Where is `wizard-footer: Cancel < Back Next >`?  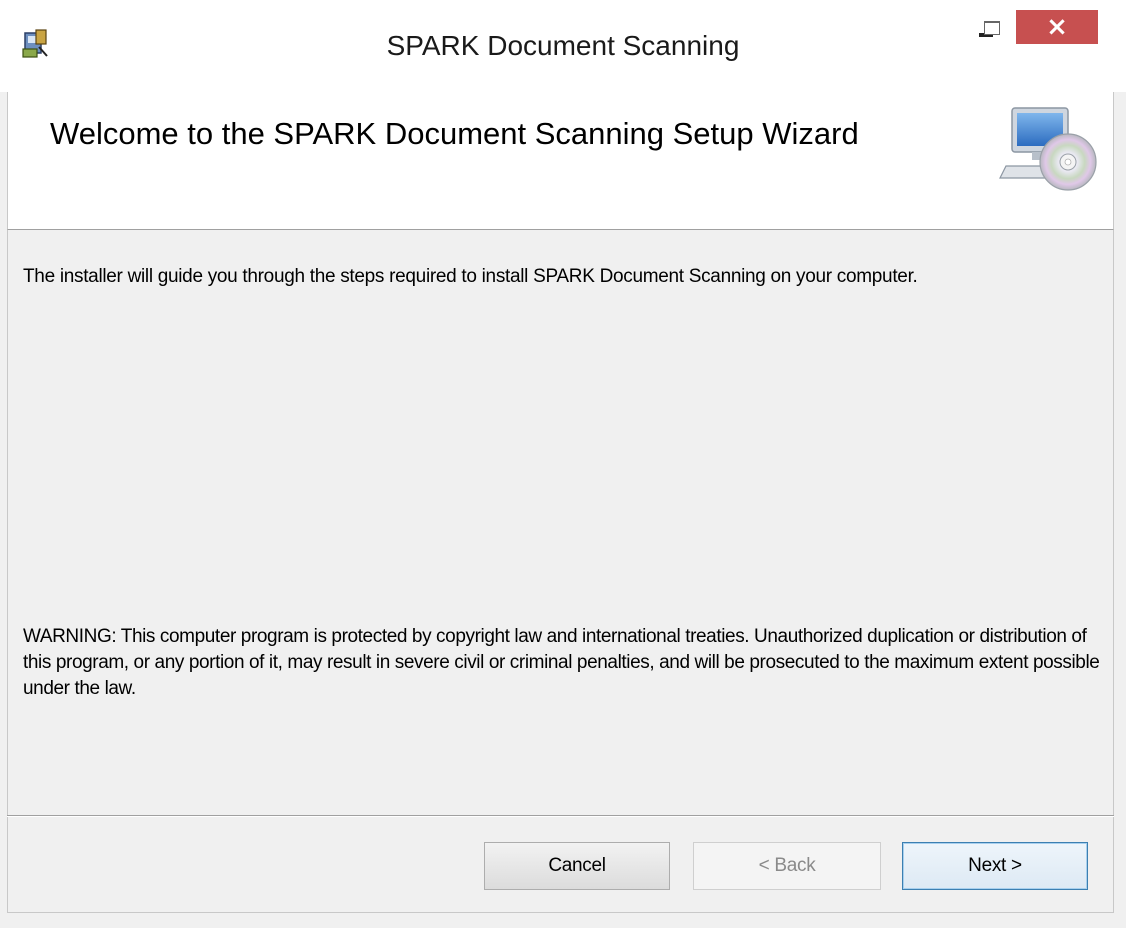
wizard-footer: Cancel < Back Next > is located at coordinates (560, 865).